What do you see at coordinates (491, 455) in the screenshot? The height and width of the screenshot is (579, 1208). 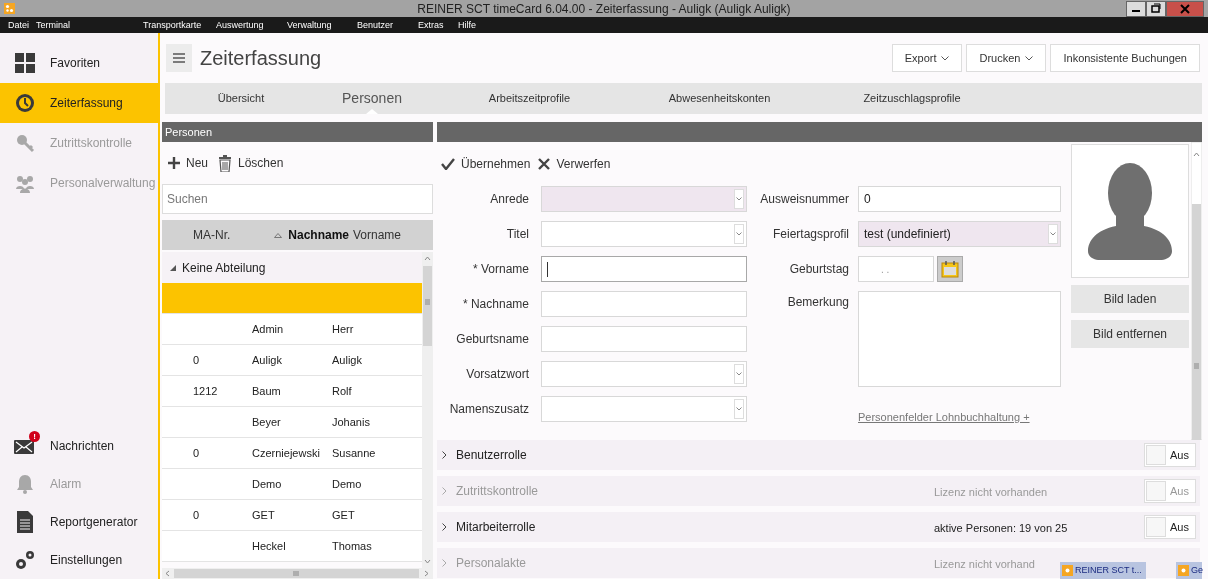 I see `section-title: Benutzerrolle` at bounding box center [491, 455].